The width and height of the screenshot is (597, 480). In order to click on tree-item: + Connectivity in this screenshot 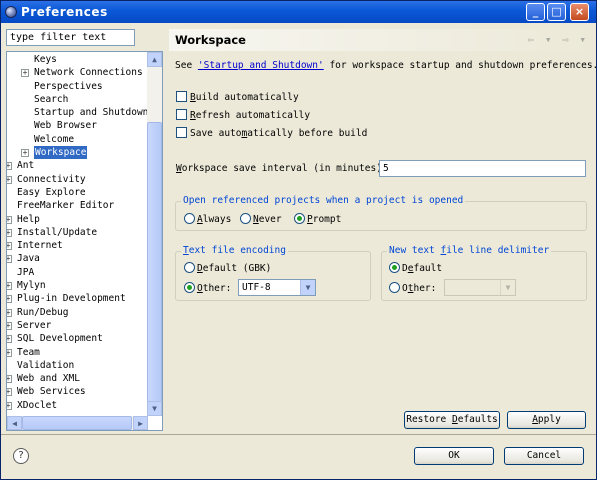, I will do `click(77, 179)`.